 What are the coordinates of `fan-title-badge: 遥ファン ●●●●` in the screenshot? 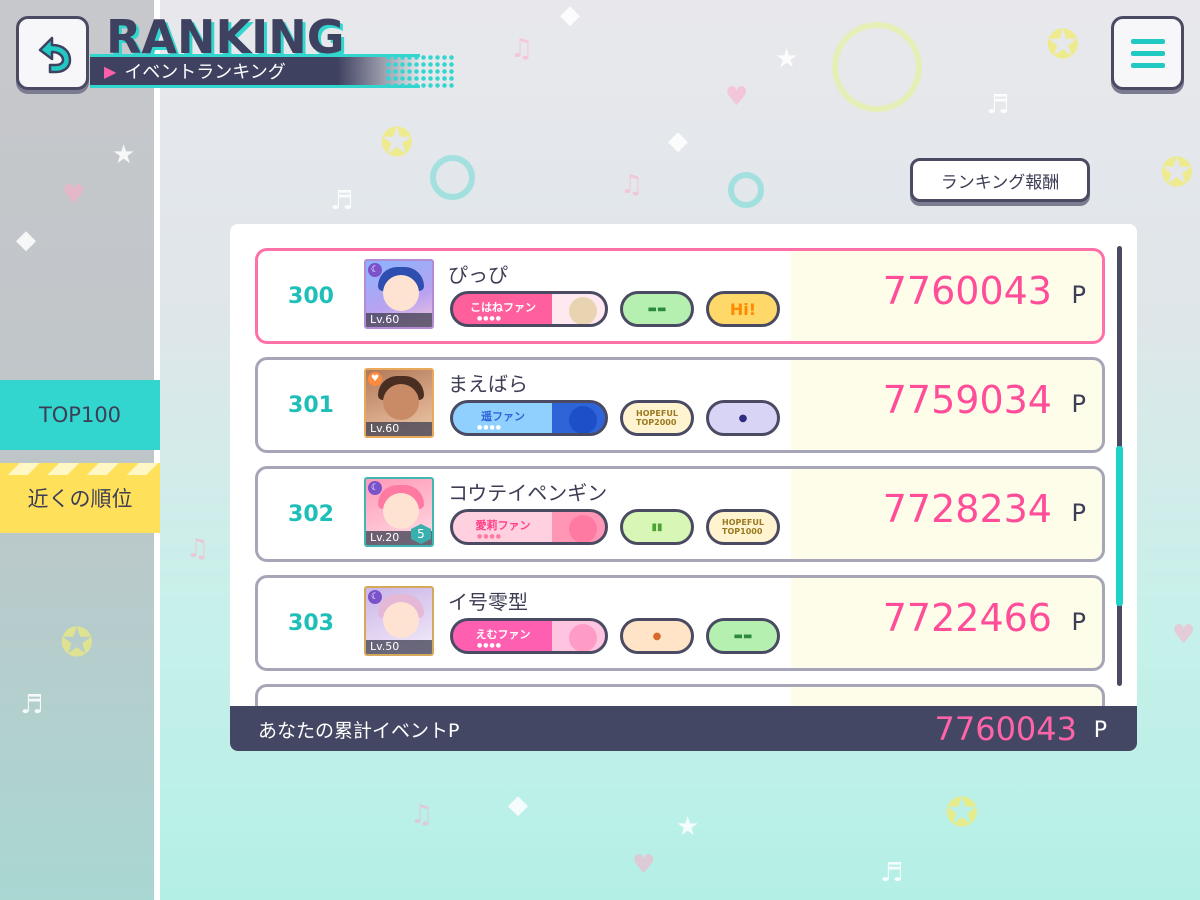 It's located at (529, 418).